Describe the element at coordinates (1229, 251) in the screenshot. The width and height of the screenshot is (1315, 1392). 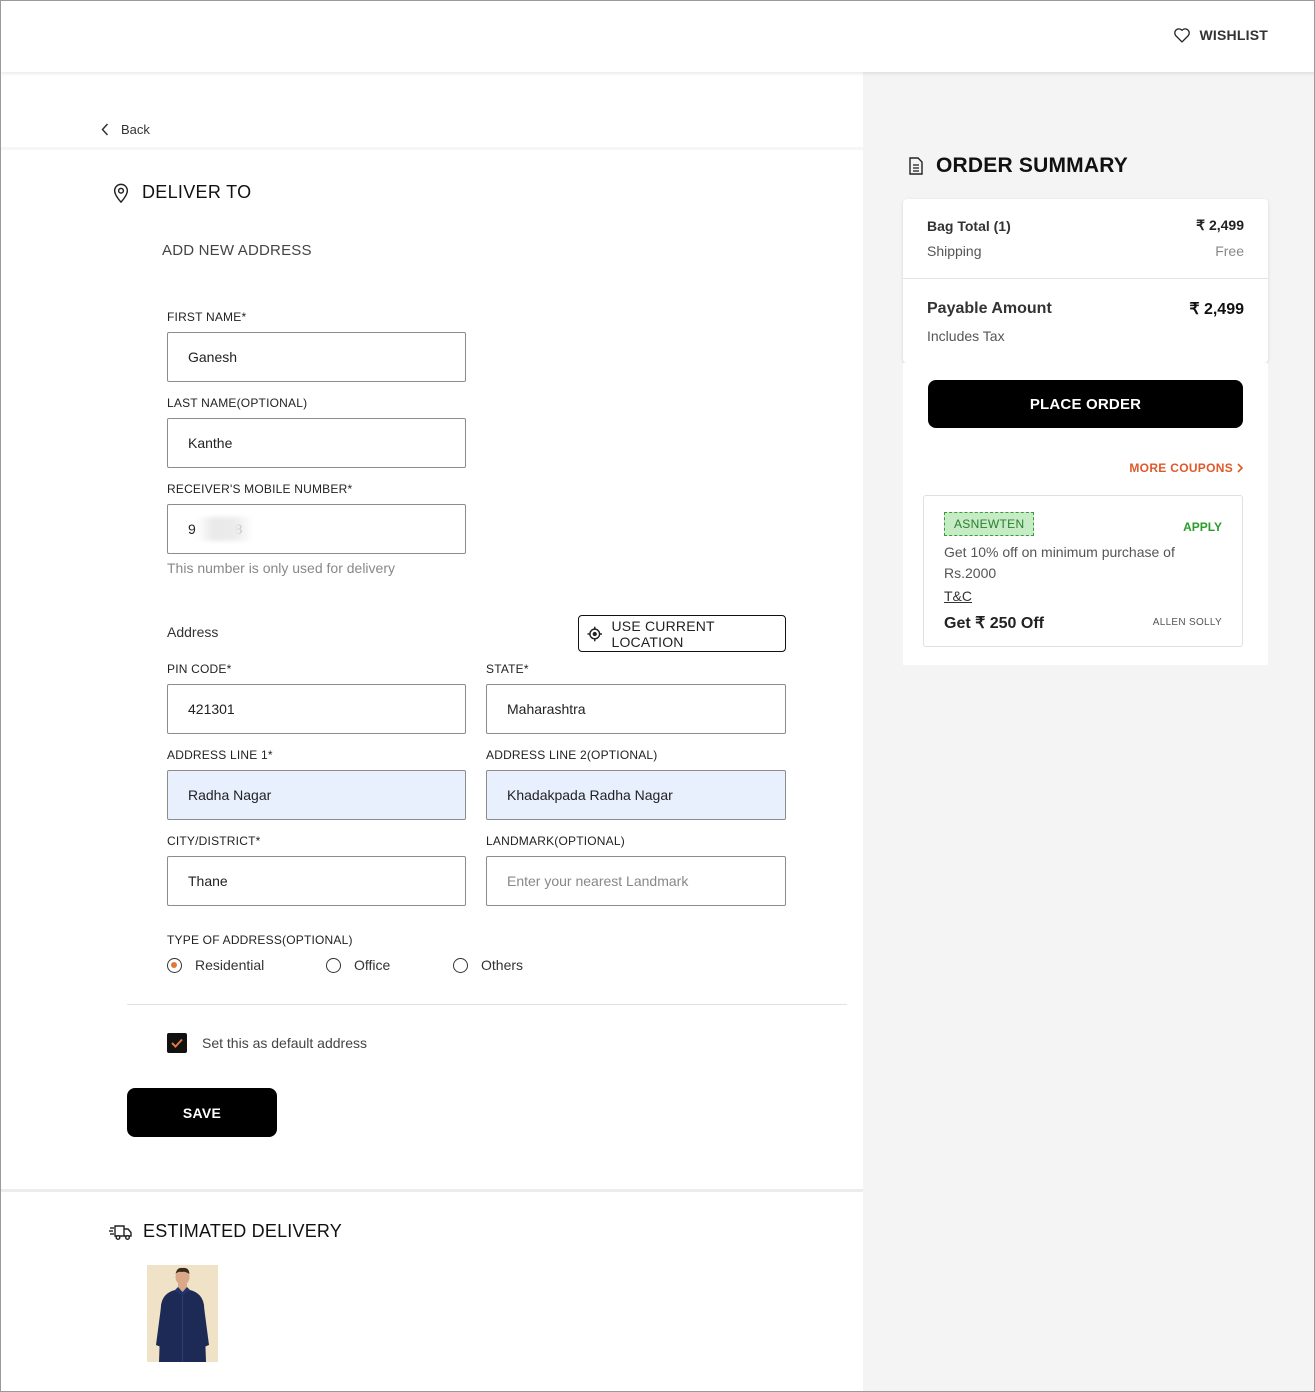
I see `shipping-value: Free` at that location.